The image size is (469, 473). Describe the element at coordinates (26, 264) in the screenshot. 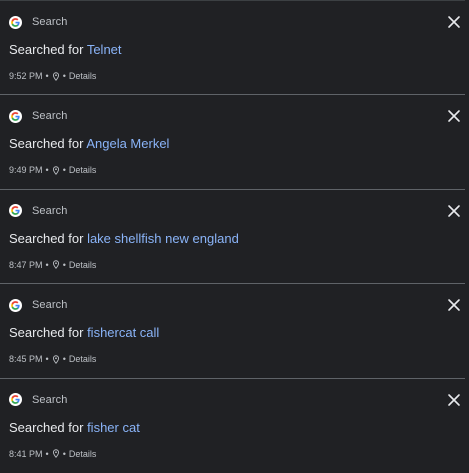

I see `activity-time: 8:47 PM` at that location.